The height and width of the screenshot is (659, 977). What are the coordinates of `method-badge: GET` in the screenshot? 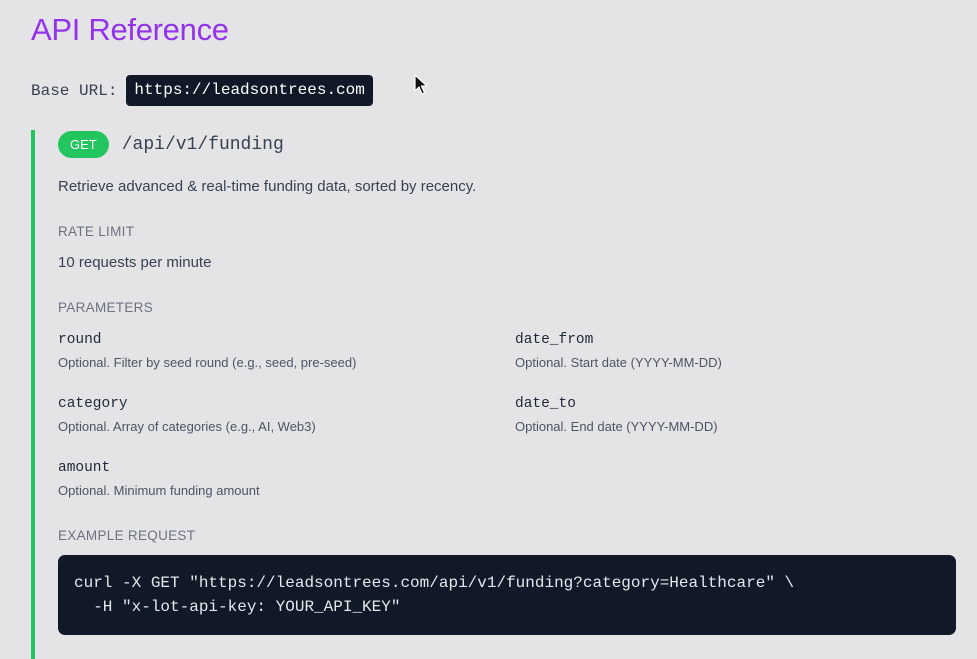 It's located at (83, 144).